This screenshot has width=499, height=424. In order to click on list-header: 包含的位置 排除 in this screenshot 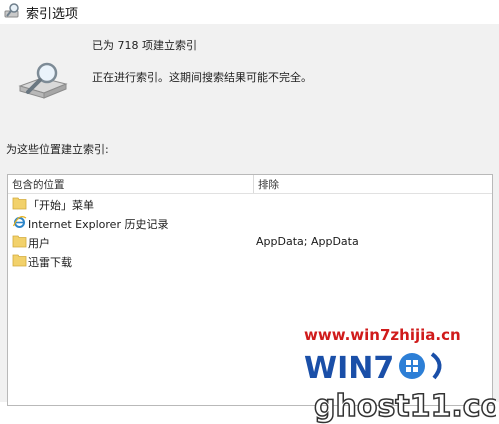, I will do `click(250, 184)`.